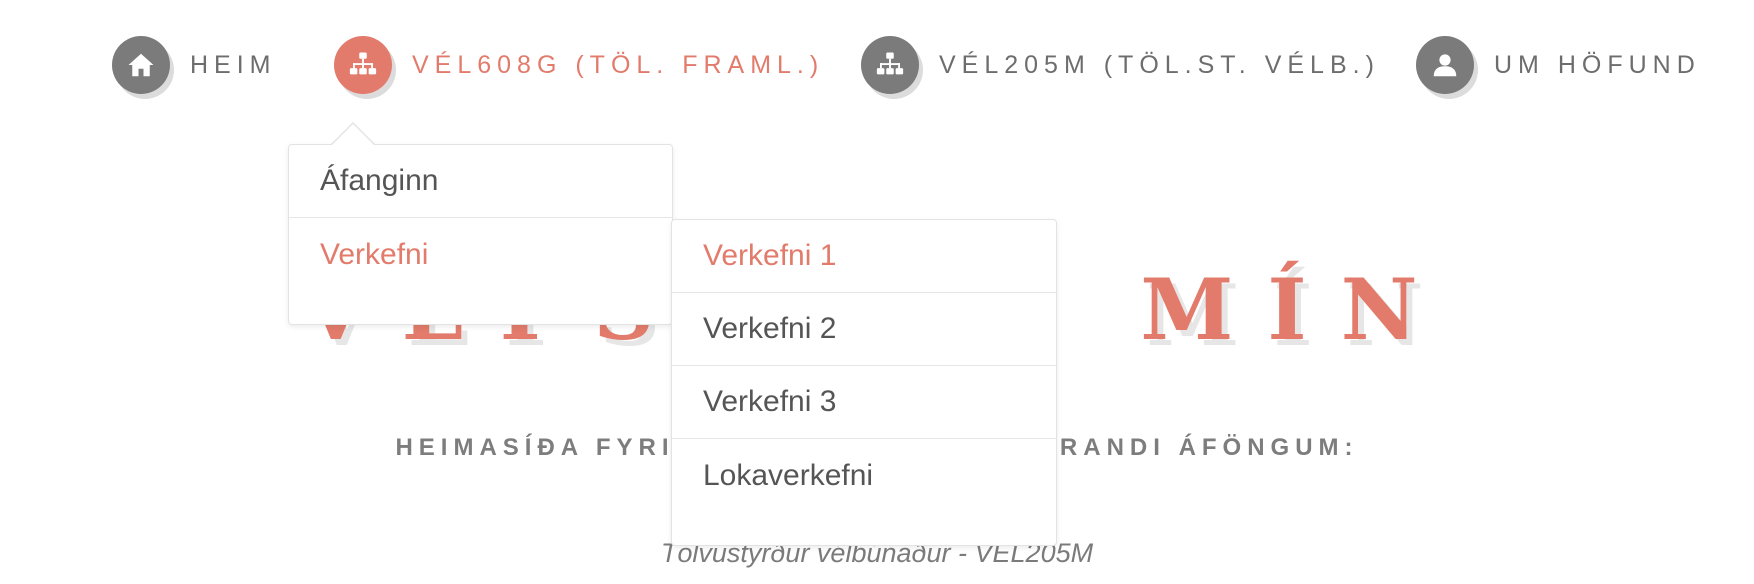 The image size is (1754, 584). I want to click on nav-item-label: HEIM, so click(233, 64).